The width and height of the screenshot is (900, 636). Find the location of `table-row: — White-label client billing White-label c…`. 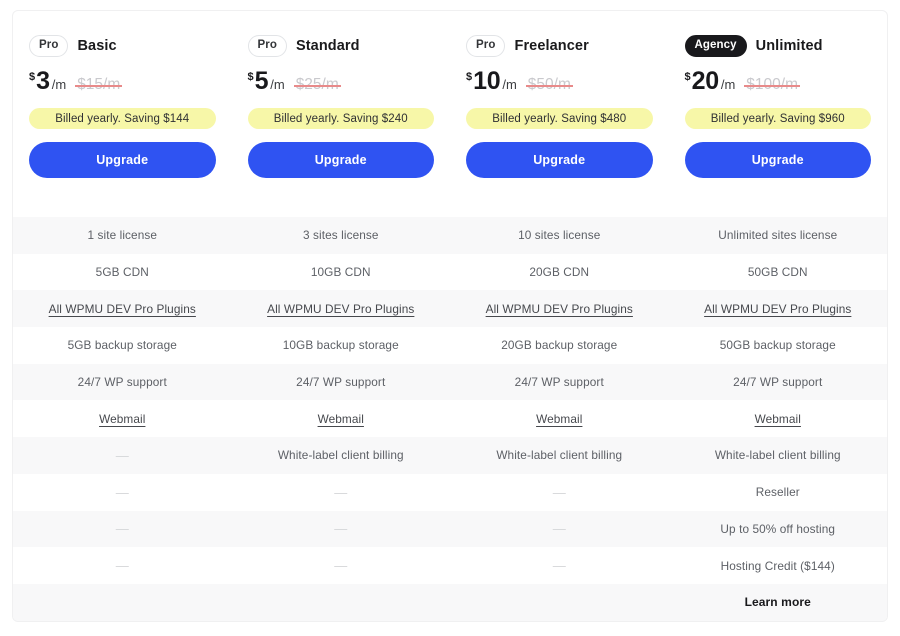

table-row: — White-label client billing White-label c… is located at coordinates (450, 455).